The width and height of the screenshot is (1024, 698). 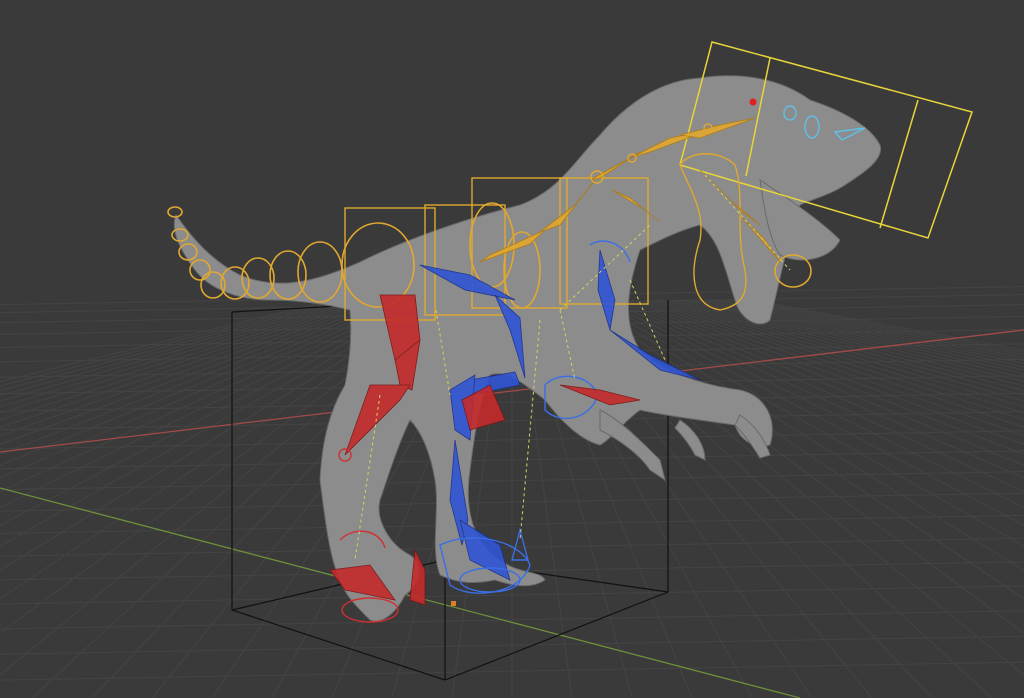 I want to click on origin-marker, so click(x=453, y=603).